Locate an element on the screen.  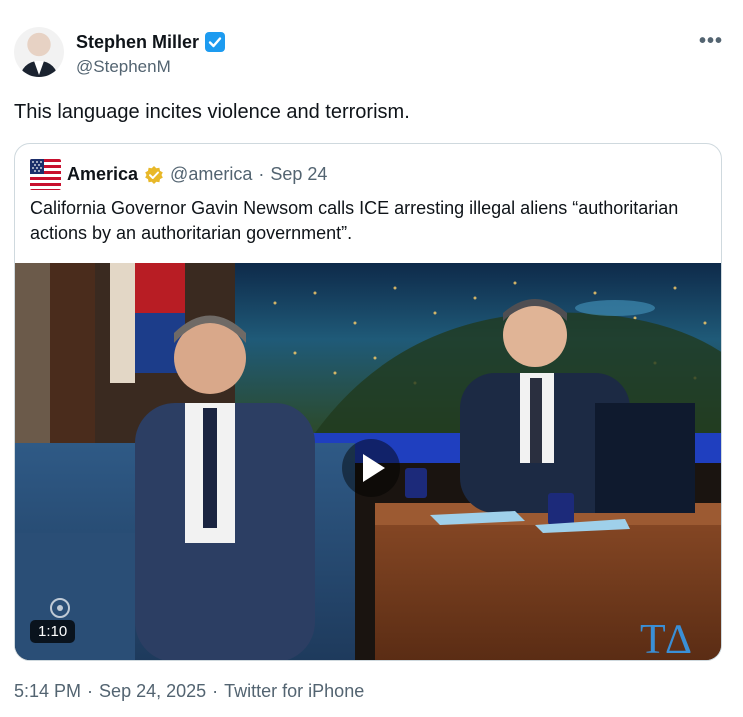
quoted-date: Sep 24 is located at coordinates (298, 174).